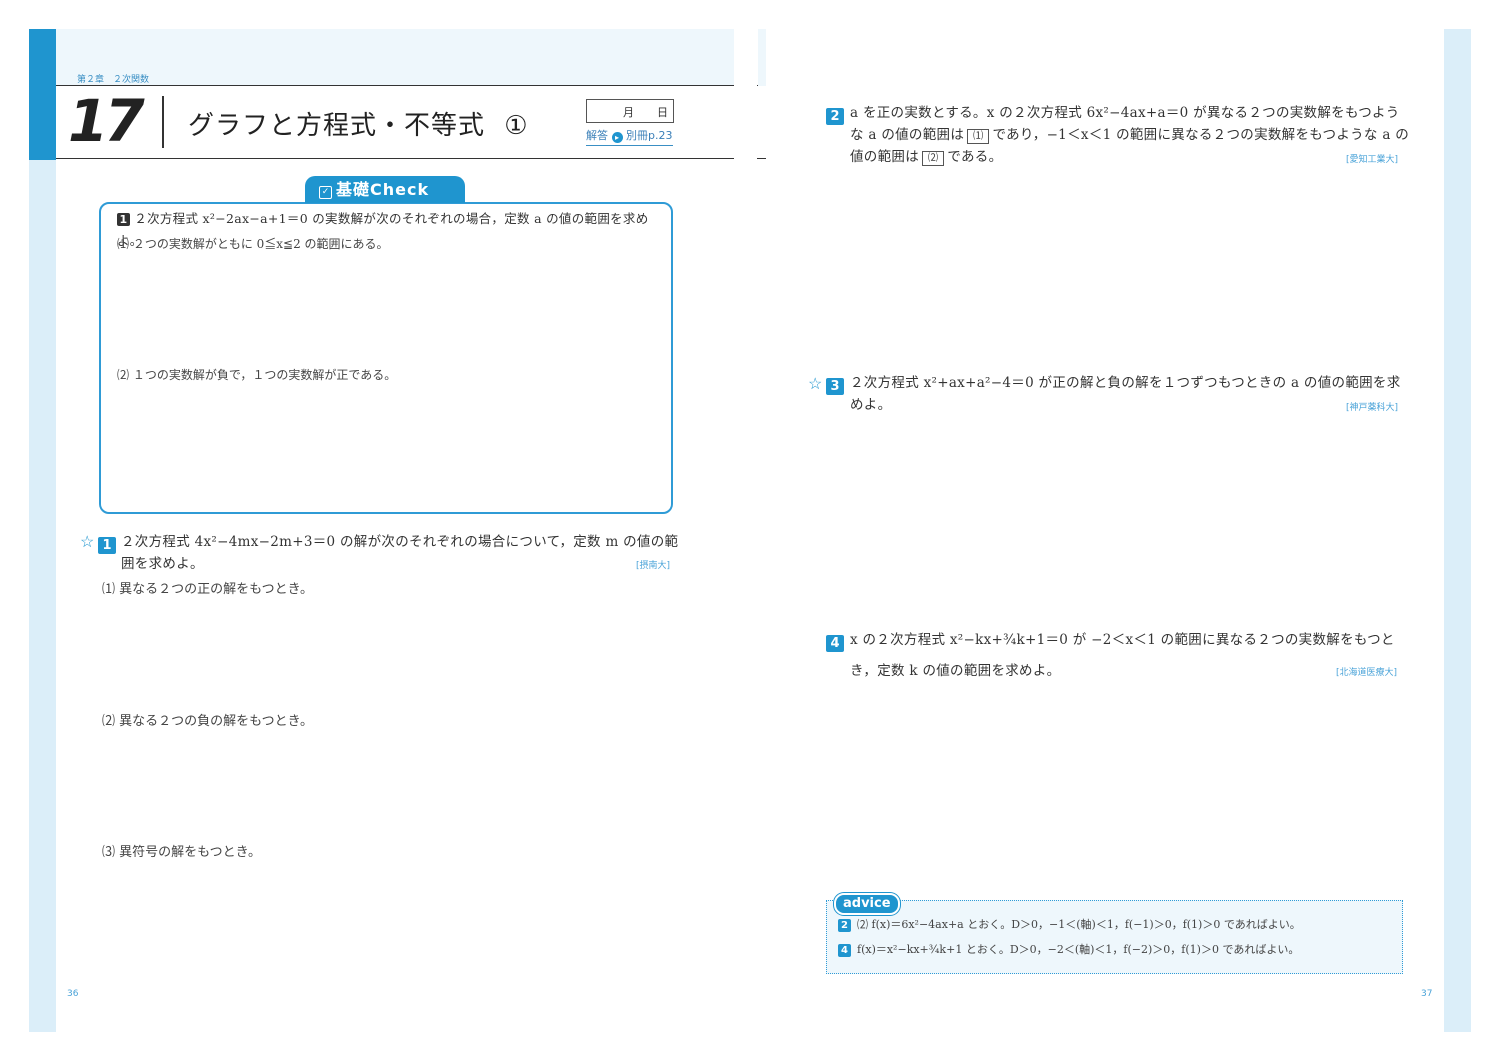 The width and height of the screenshot is (1500, 1061). I want to click on left-header-accent, so click(42, 94).